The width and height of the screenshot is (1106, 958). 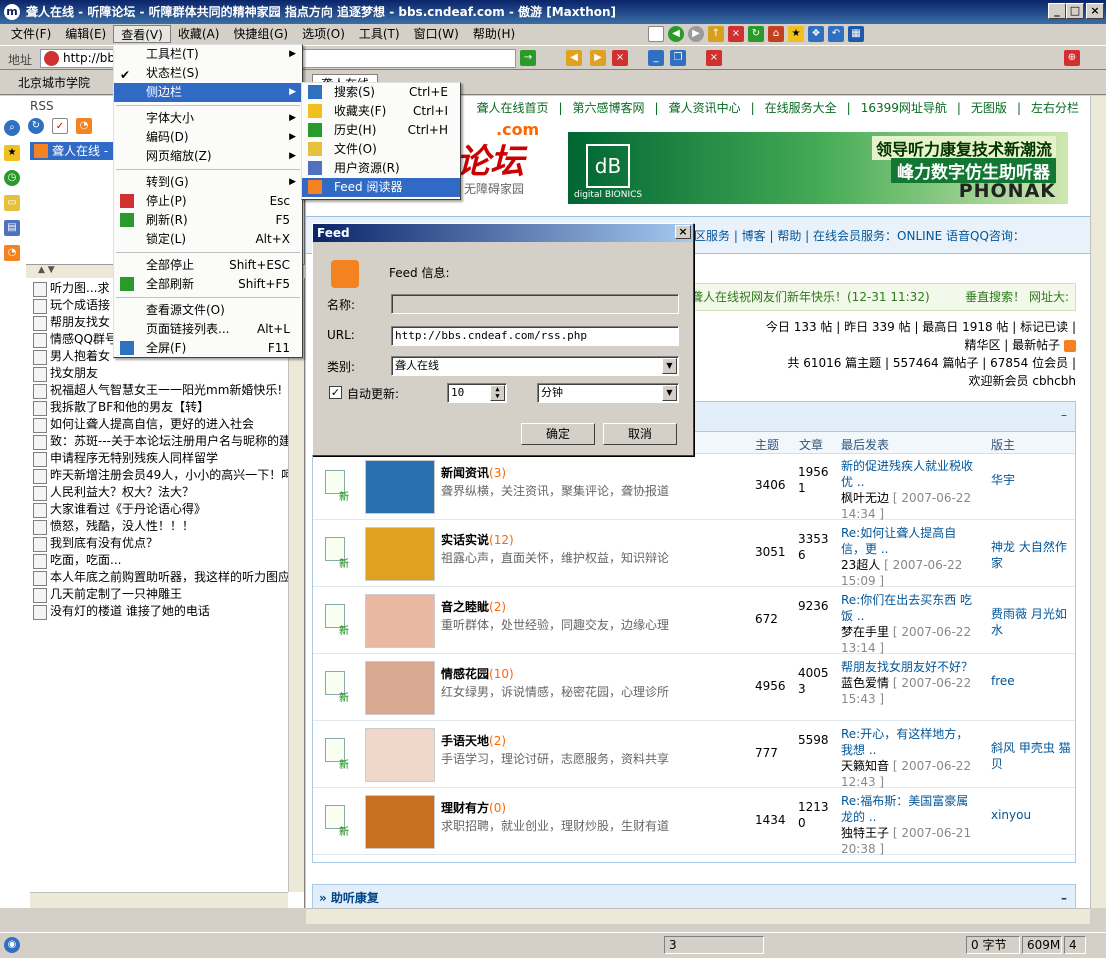 I want to click on menu-item-4: 快捷组(G), so click(x=260, y=34).